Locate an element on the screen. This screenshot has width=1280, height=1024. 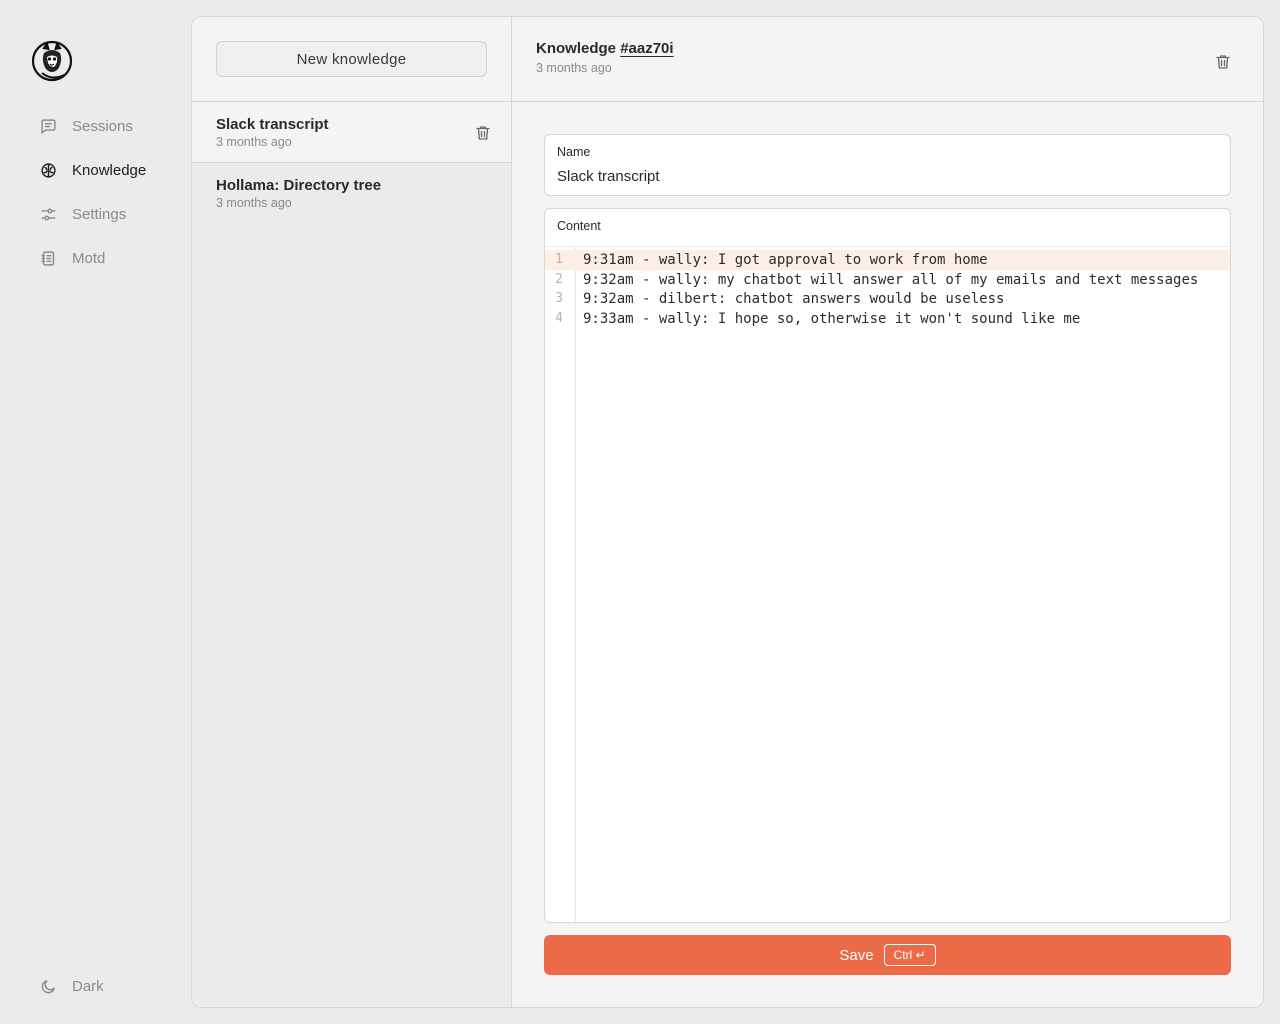
new-knowledge-button: New knowledge is located at coordinates (351, 59).